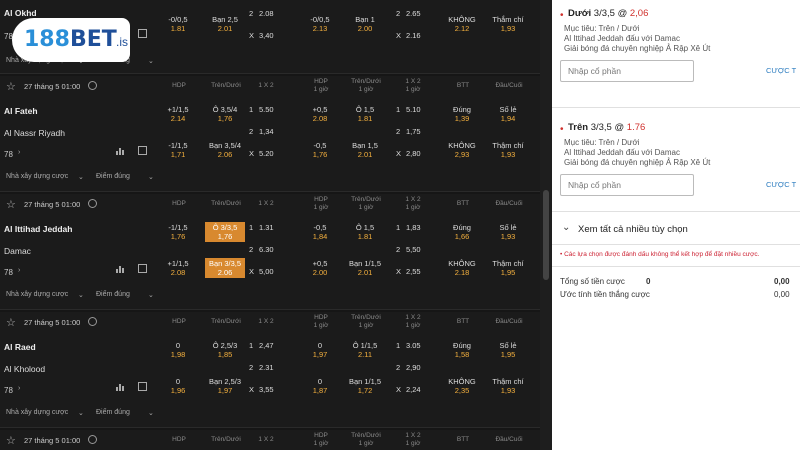 The image size is (800, 450). What do you see at coordinates (265, 158) in the screenshot?
I see `odds-cell: X 5.20` at bounding box center [265, 158].